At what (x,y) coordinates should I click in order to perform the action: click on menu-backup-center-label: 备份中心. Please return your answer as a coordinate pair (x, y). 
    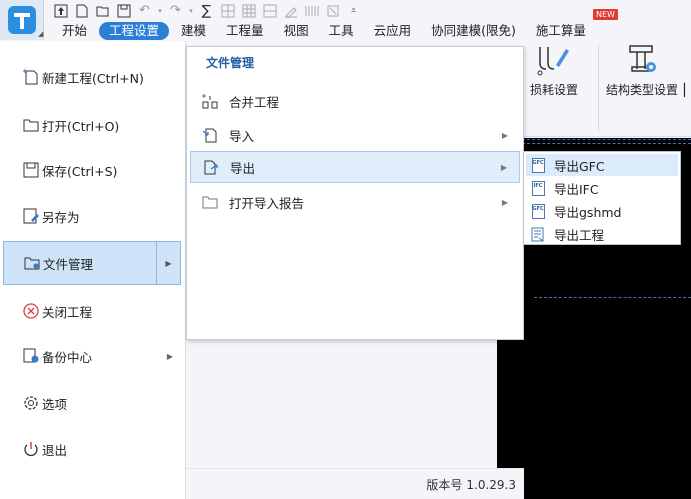
    Looking at the image, I should click on (67, 357).